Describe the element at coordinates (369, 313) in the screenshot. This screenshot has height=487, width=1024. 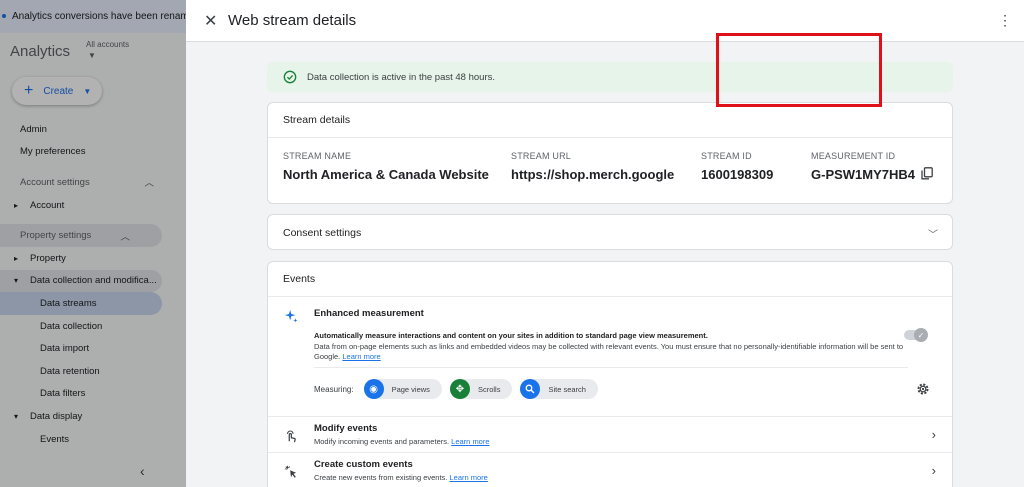
I see `enhanced-measurement-title: Enhanced measurement` at that location.